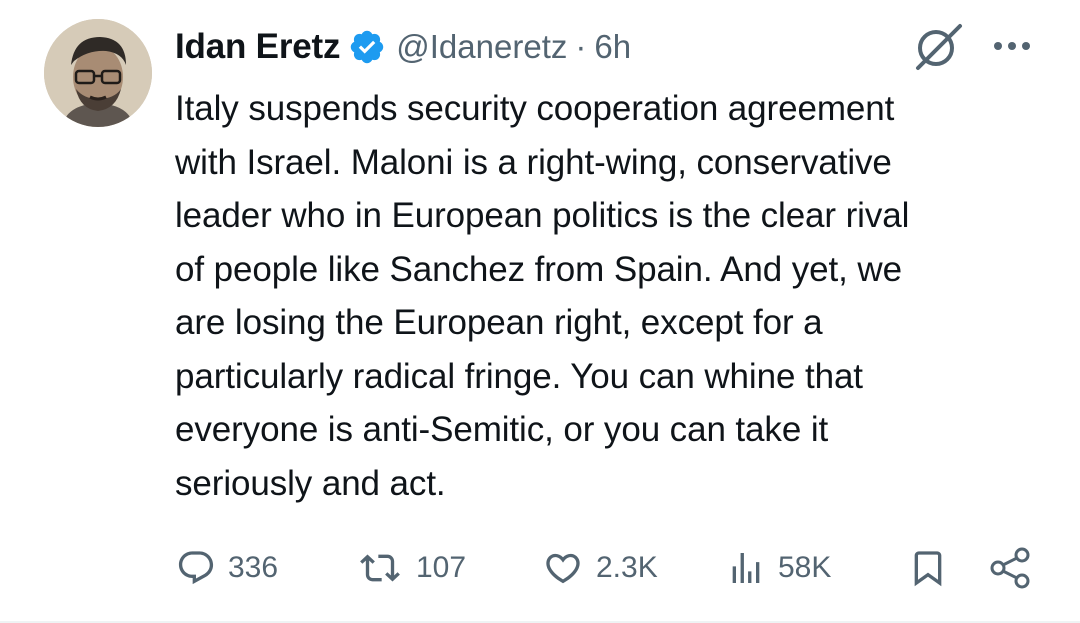 The width and height of the screenshot is (1080, 623). I want to click on reply-button: 336, so click(227, 568).